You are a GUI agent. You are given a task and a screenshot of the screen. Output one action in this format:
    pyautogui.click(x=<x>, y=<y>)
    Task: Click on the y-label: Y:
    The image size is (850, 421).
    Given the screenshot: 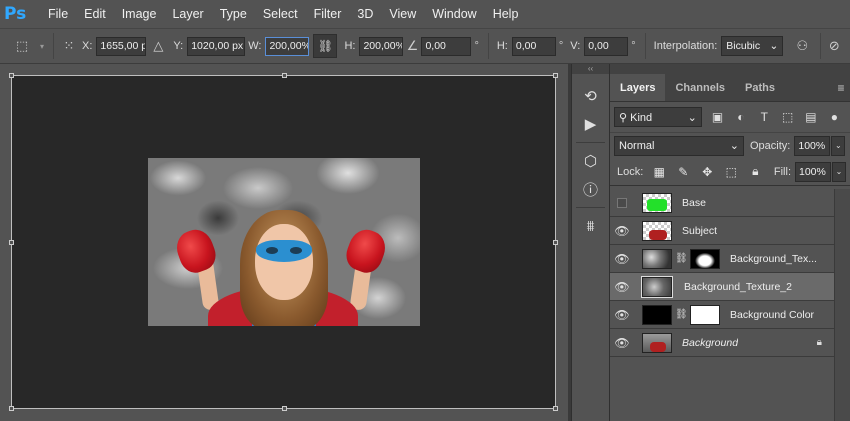 What is the action you would take?
    pyautogui.click(x=178, y=46)
    